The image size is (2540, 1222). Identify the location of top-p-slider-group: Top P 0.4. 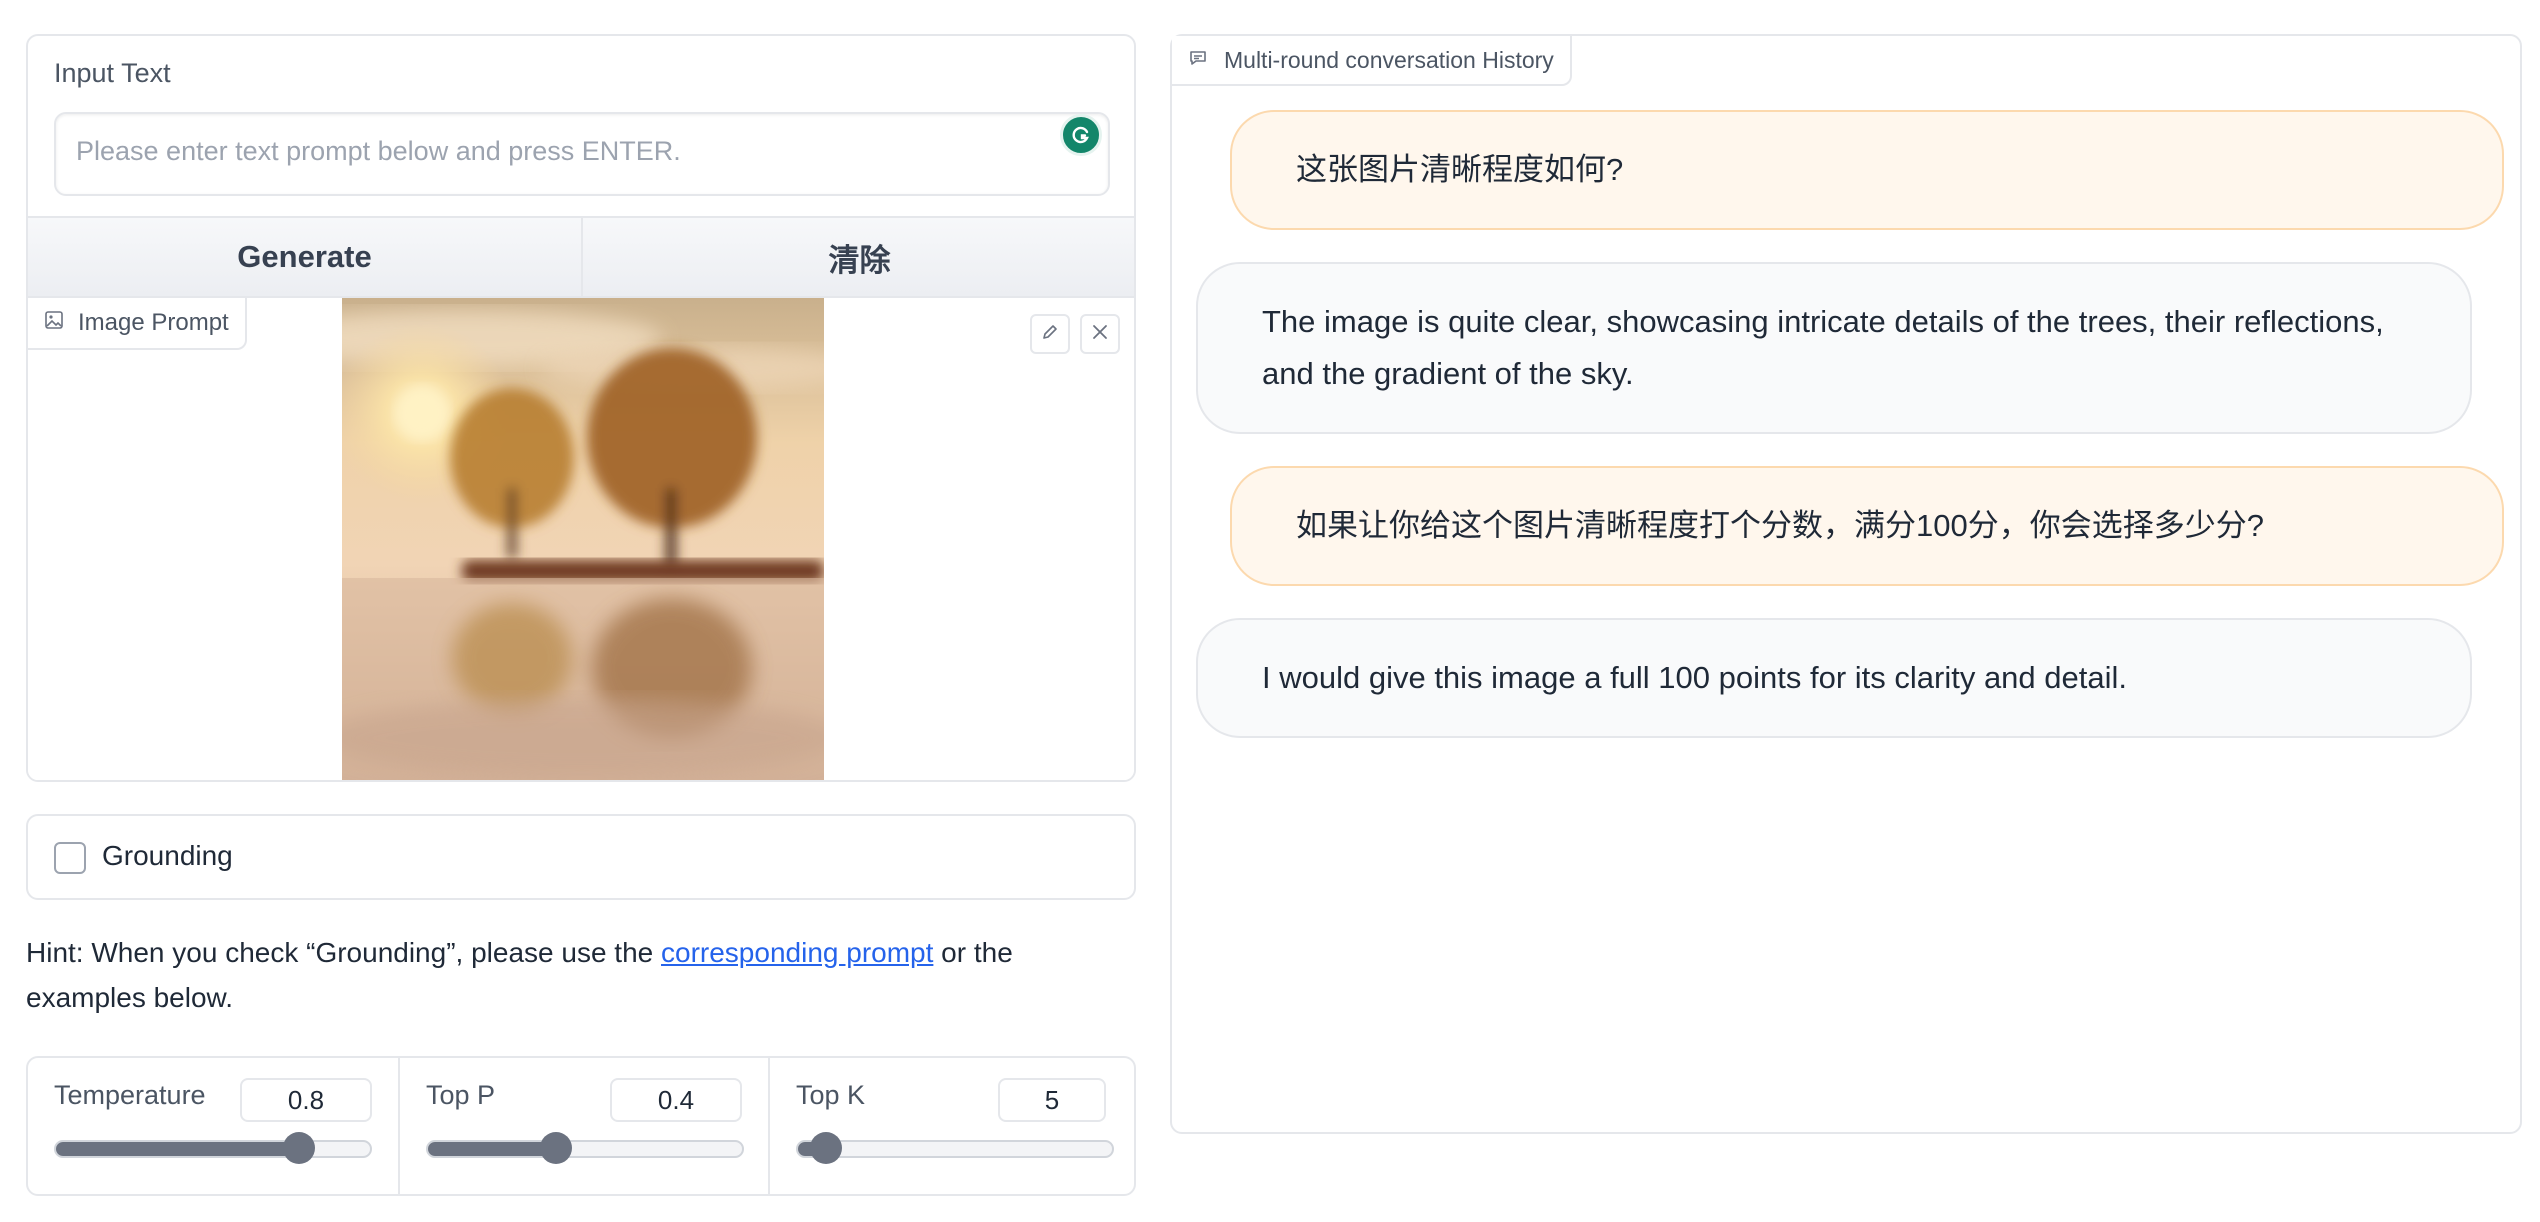
(583, 1126).